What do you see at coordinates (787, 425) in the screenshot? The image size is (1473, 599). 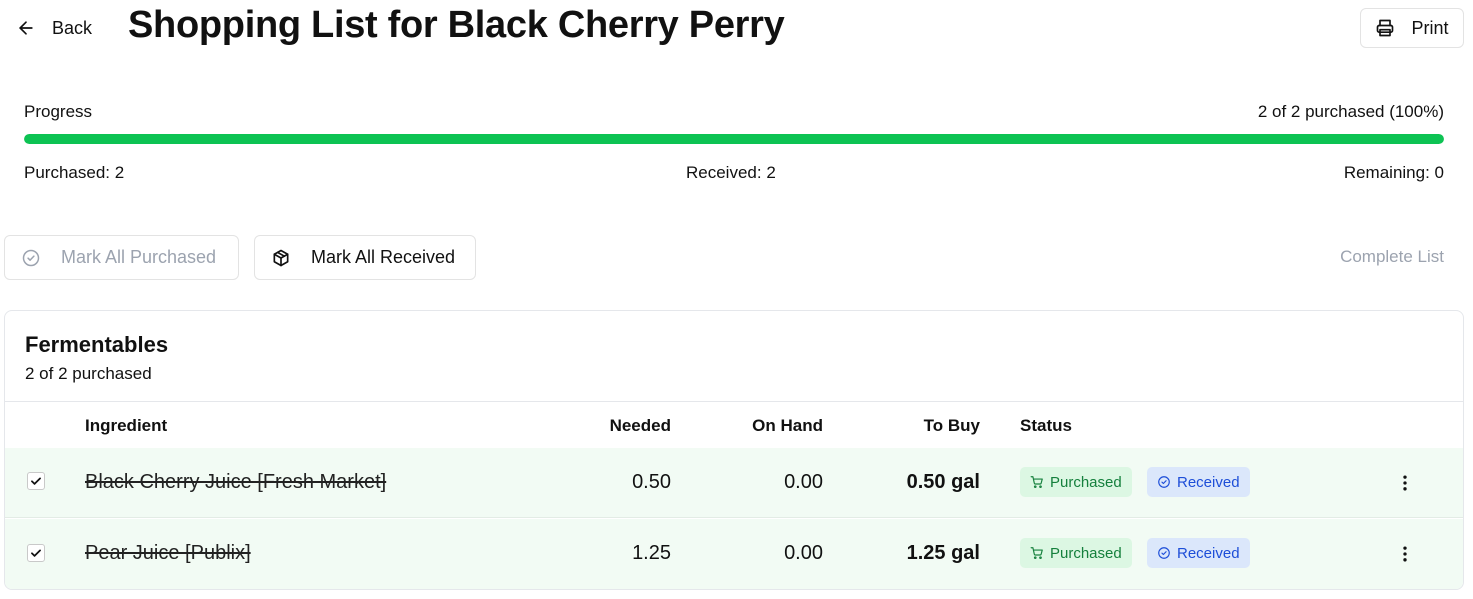 I see `column-header-on-hand: On Hand` at bounding box center [787, 425].